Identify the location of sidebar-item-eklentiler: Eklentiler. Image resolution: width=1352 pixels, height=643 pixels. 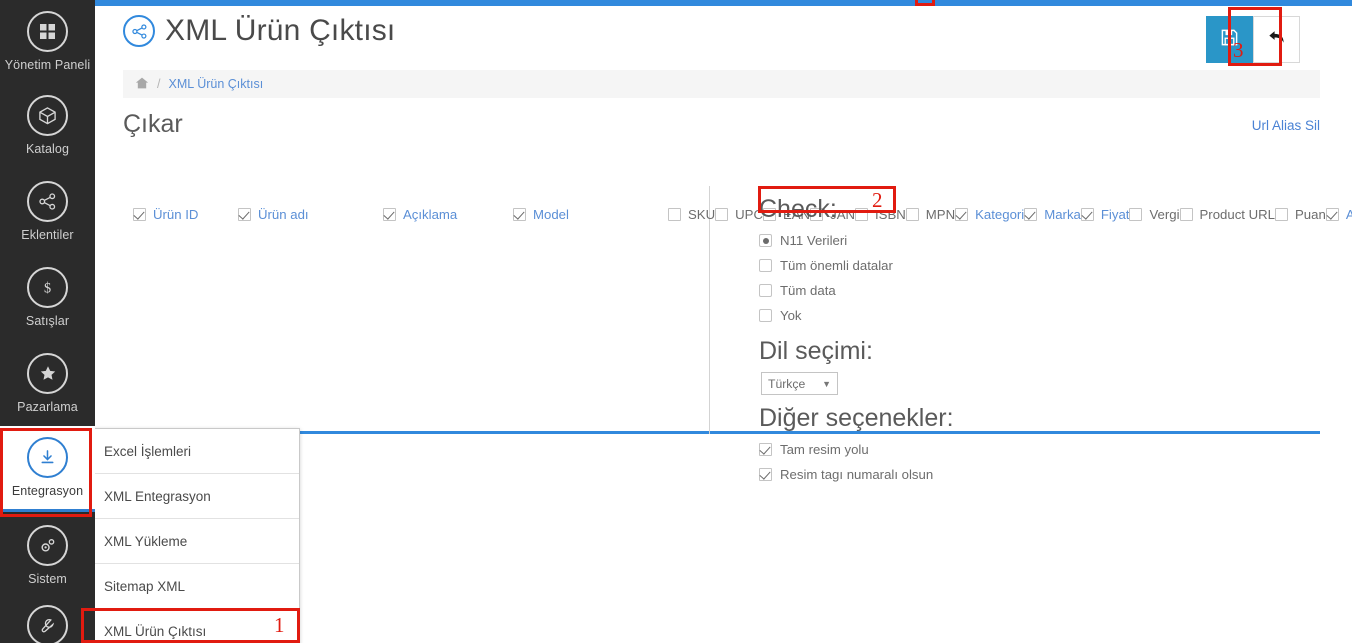
(47, 211).